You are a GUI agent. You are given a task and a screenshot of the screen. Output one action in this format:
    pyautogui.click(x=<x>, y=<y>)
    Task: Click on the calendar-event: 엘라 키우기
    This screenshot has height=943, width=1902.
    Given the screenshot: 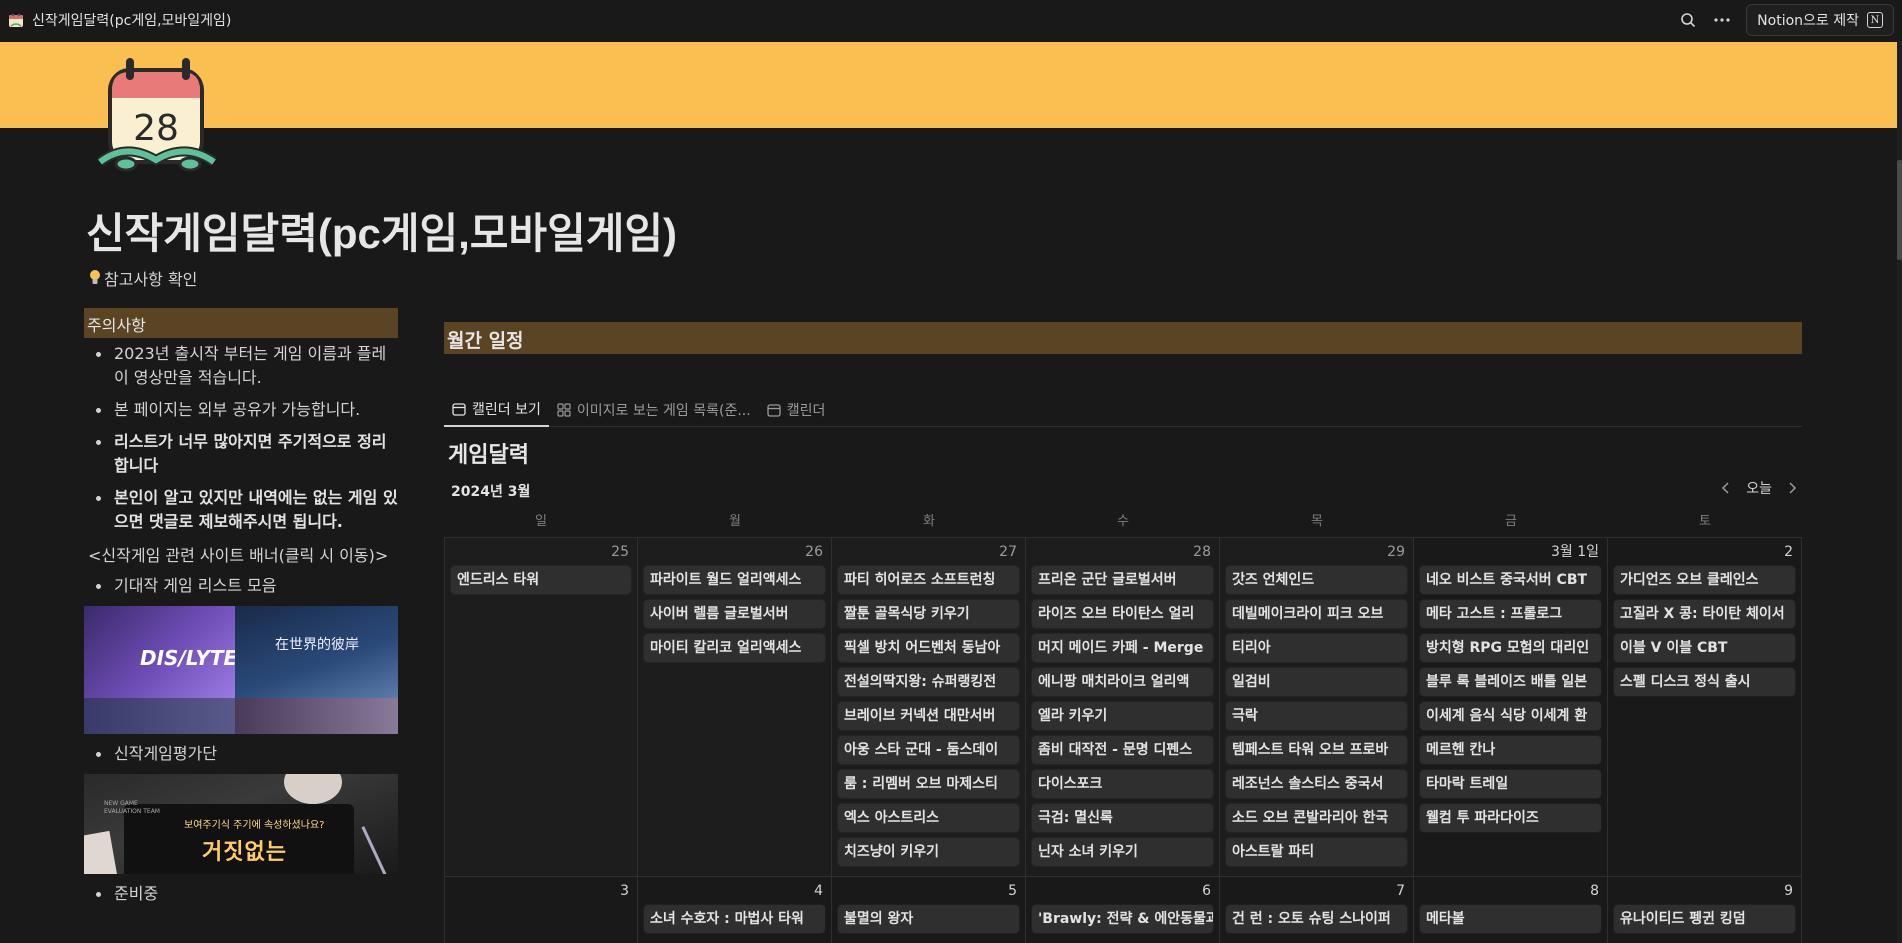 What is the action you would take?
    pyautogui.click(x=1122, y=716)
    